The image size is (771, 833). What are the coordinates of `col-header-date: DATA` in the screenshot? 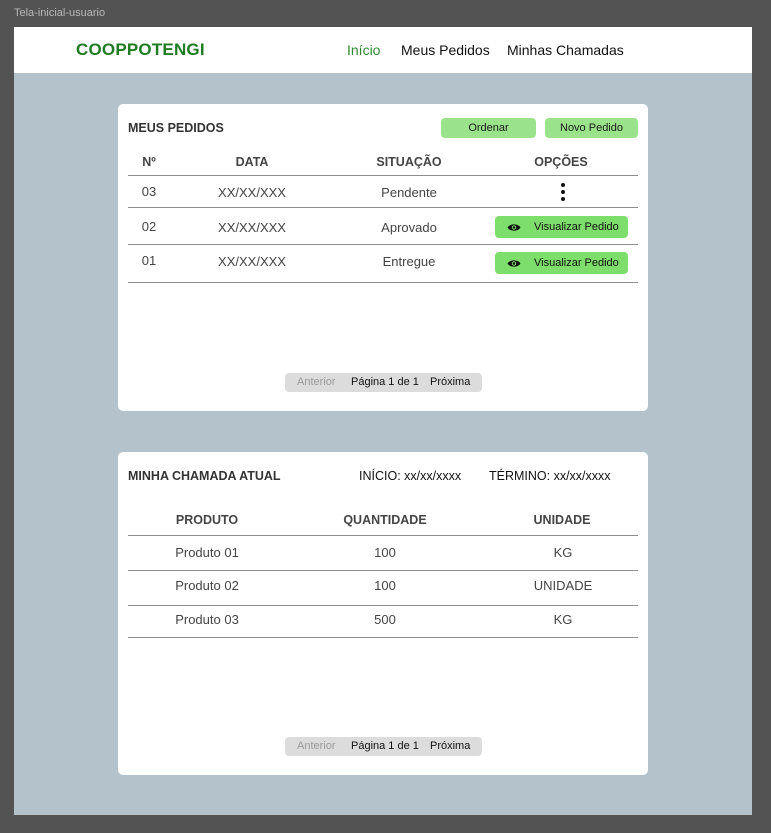 It's located at (252, 162).